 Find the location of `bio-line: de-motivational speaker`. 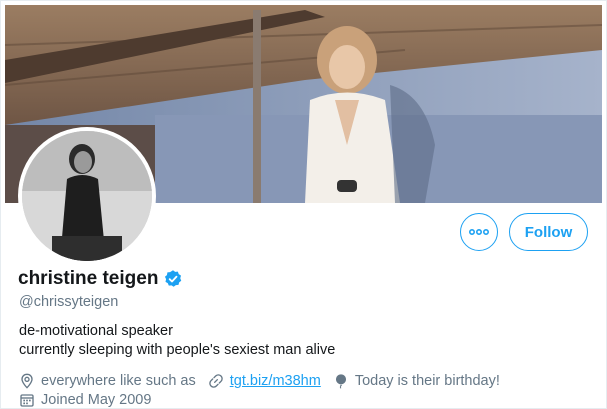

bio-line: de-motivational speaker is located at coordinates (96, 331).